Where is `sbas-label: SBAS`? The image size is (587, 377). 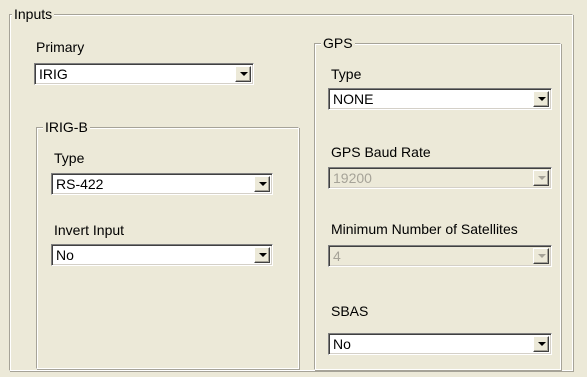
sbas-label: SBAS is located at coordinates (350, 311).